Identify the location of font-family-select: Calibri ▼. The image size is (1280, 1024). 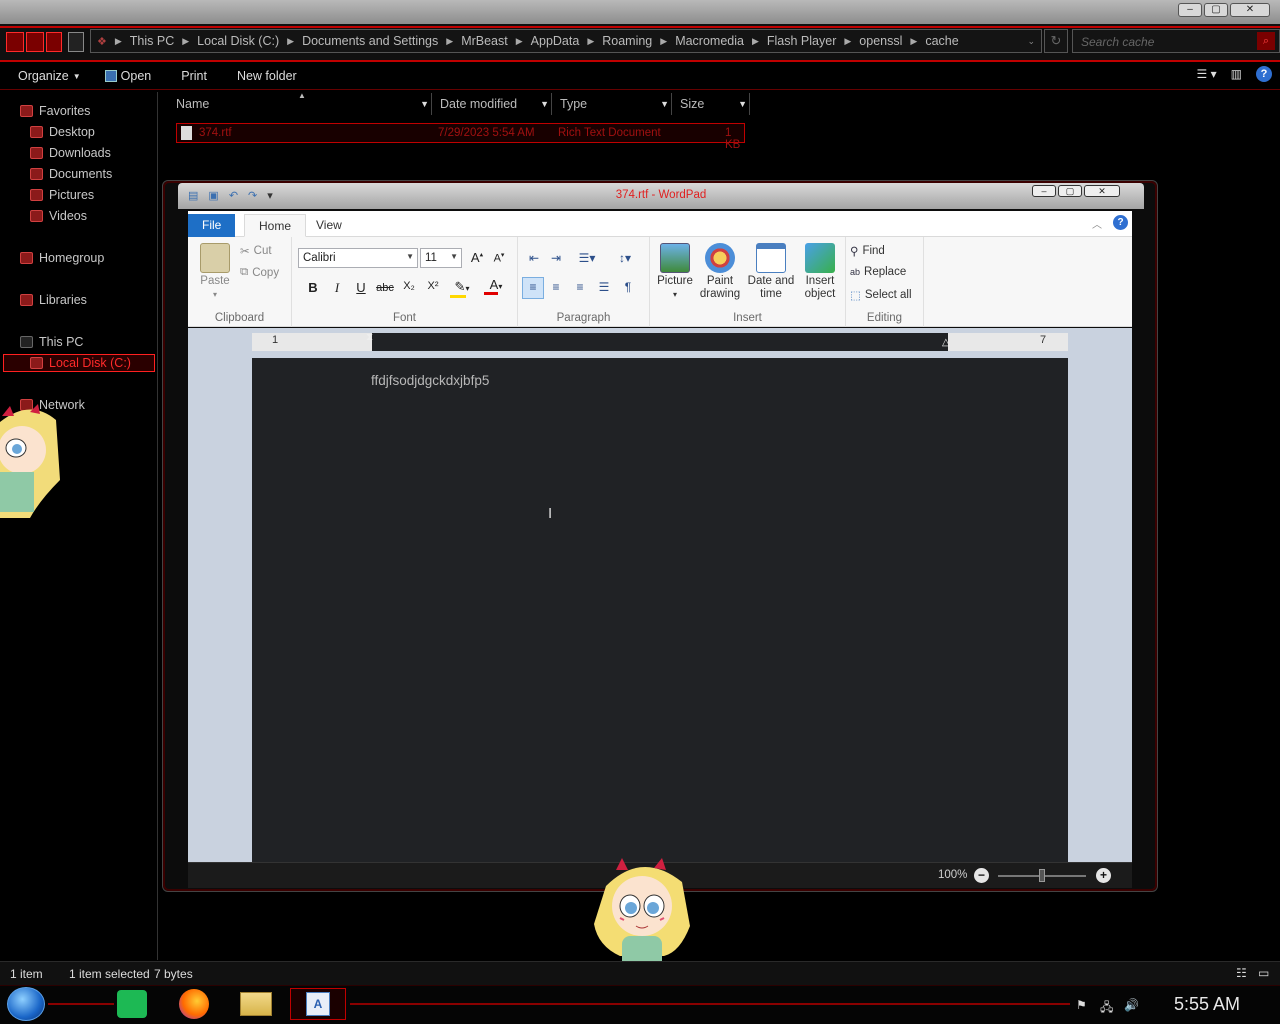
(358, 258).